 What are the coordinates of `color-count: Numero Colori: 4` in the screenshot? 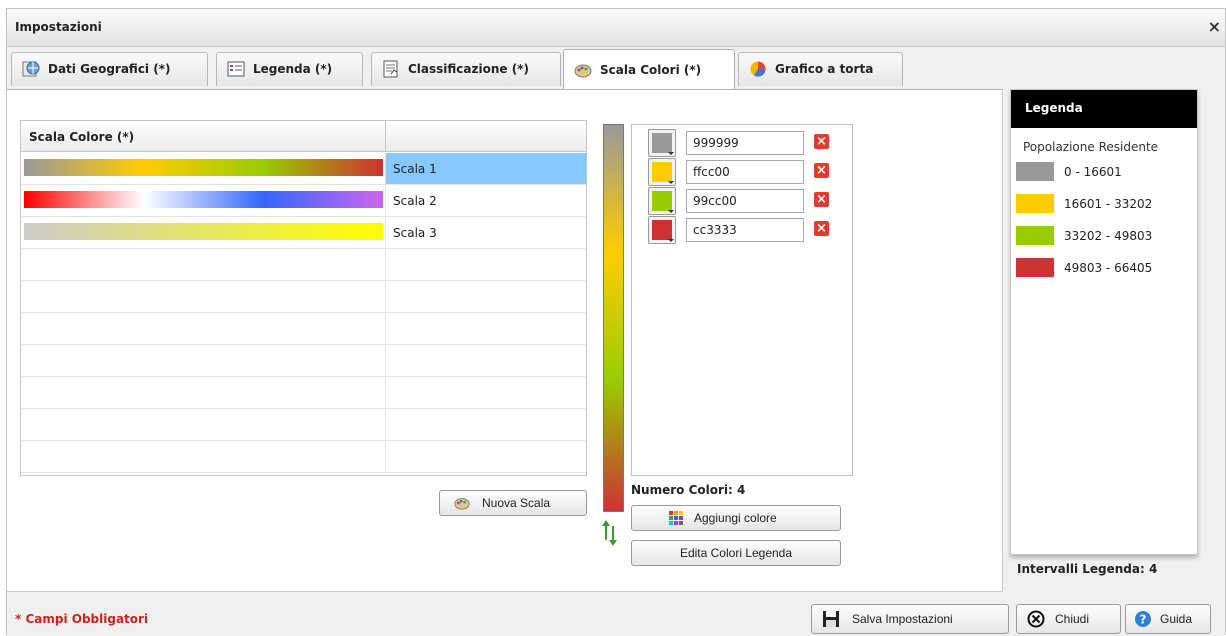 It's located at (688, 490).